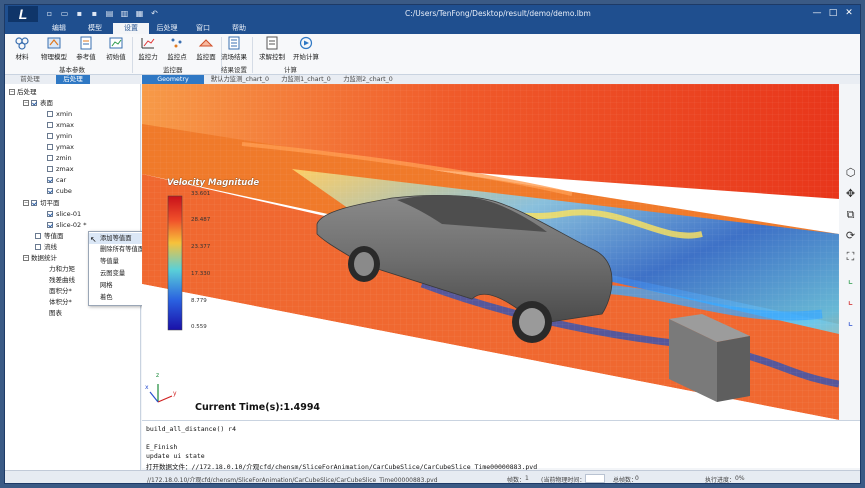  What do you see at coordinates (850, 300) in the screenshot?
I see `view-y-axis-icon: ⌞` at bounding box center [850, 300].